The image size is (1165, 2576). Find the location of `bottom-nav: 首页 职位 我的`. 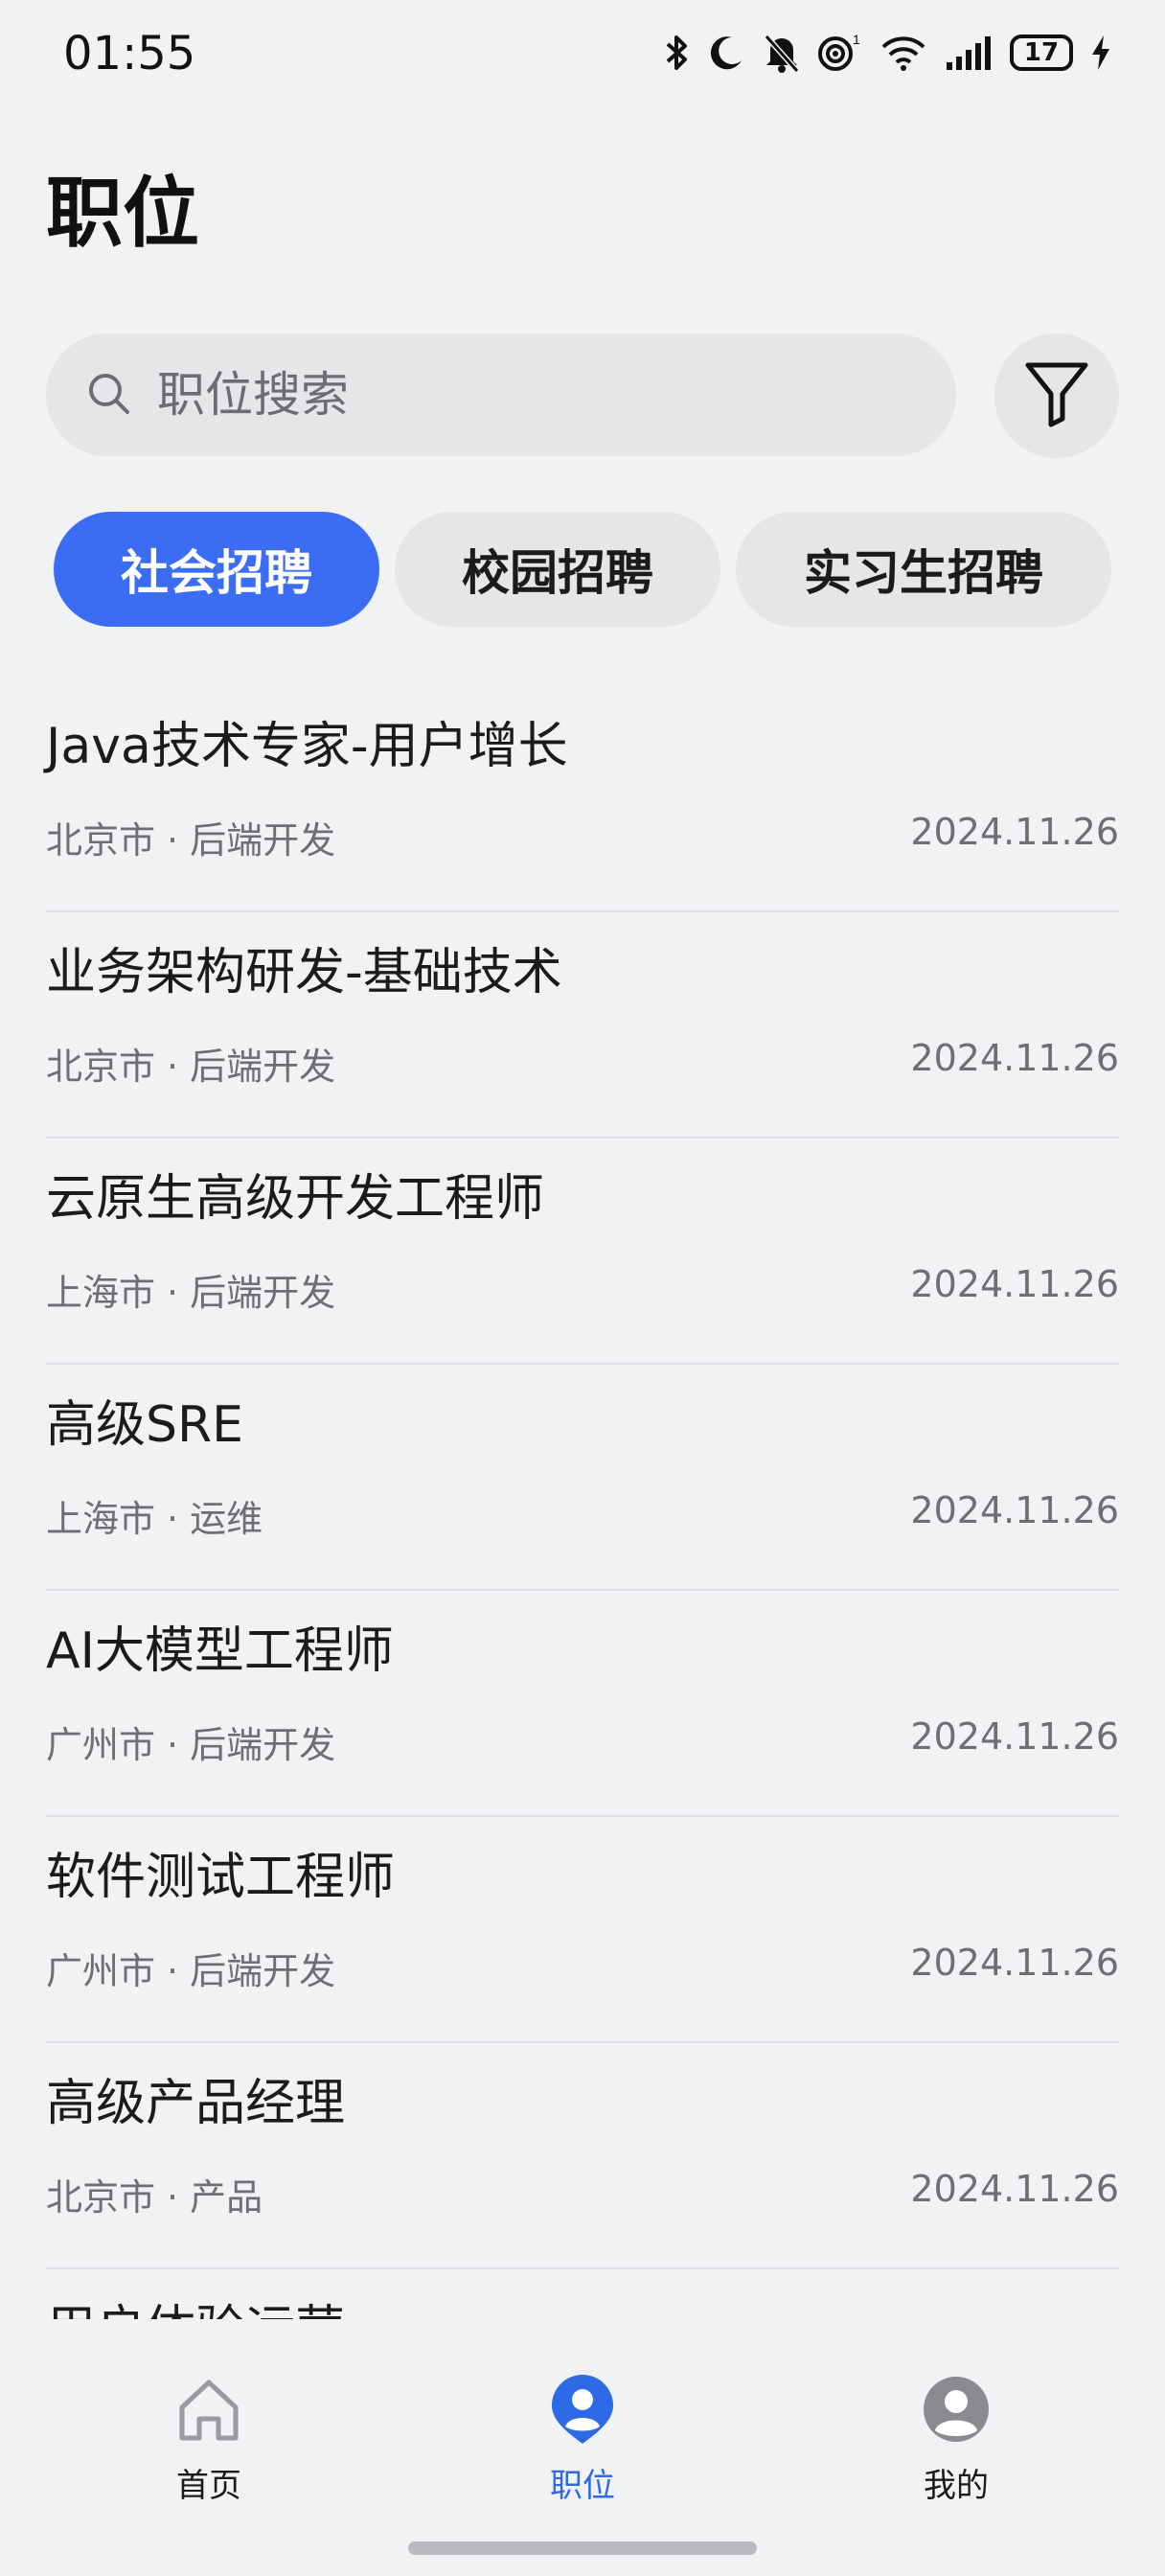

bottom-nav: 首页 职位 我的 is located at coordinates (582, 2447).